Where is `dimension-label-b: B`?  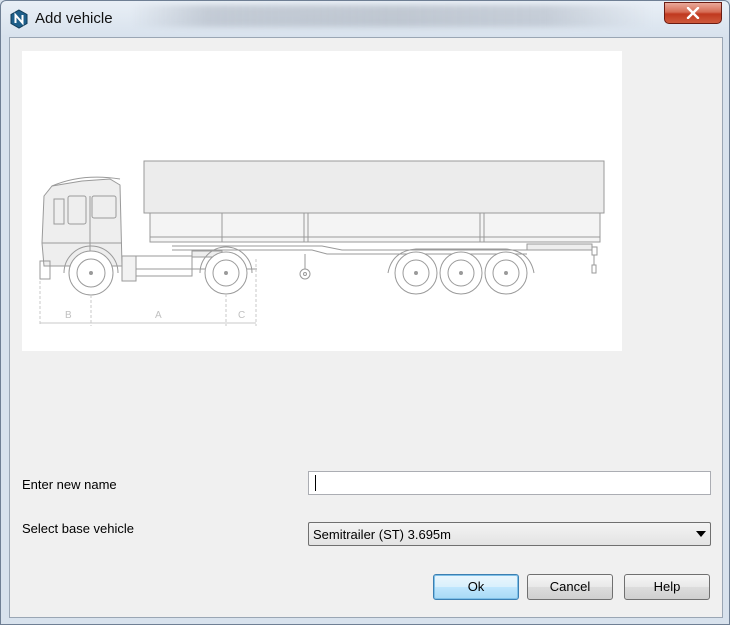
dimension-label-b: B is located at coordinates (68, 315).